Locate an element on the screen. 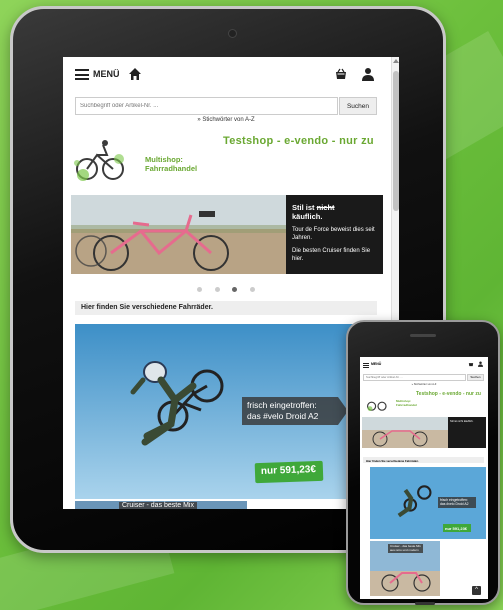  slider-text-1: Tour de Force beweist dies seit Jahren. is located at coordinates (333, 234).